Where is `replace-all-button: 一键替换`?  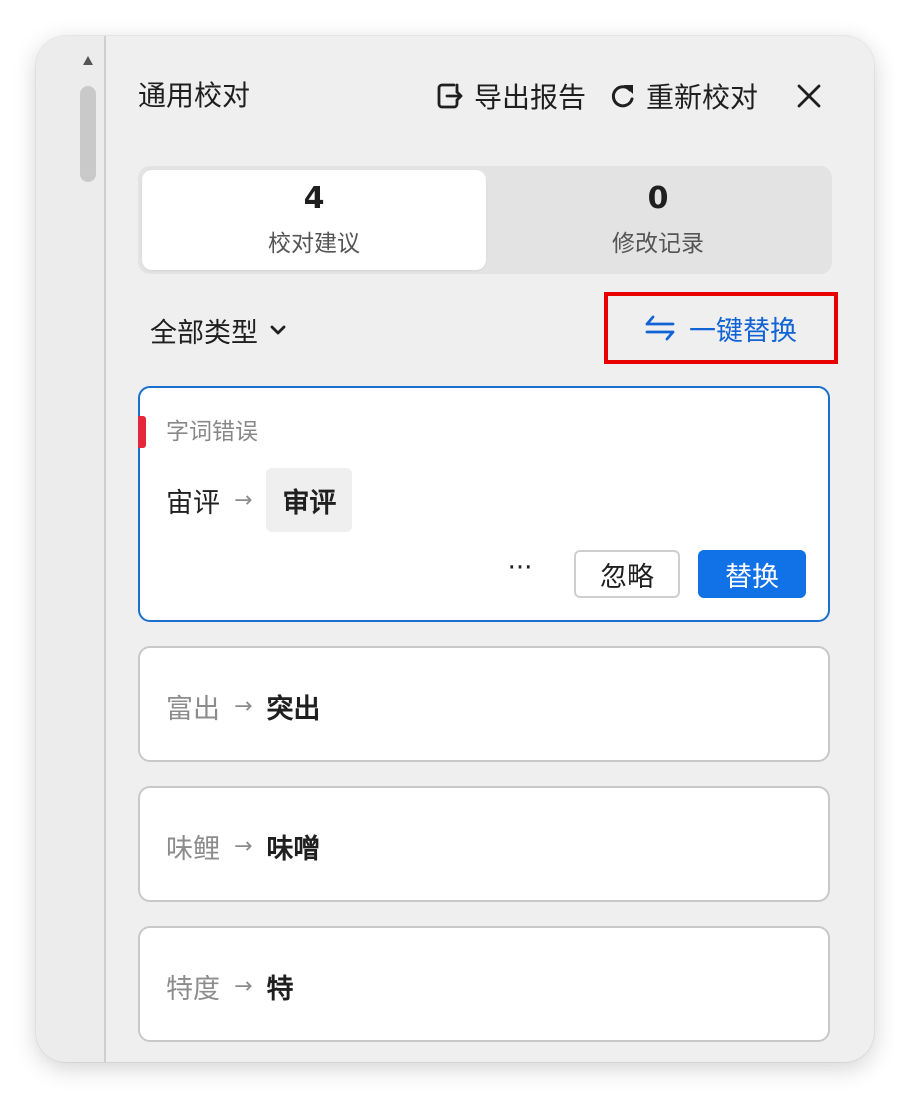 replace-all-button: 一键替换 is located at coordinates (721, 328).